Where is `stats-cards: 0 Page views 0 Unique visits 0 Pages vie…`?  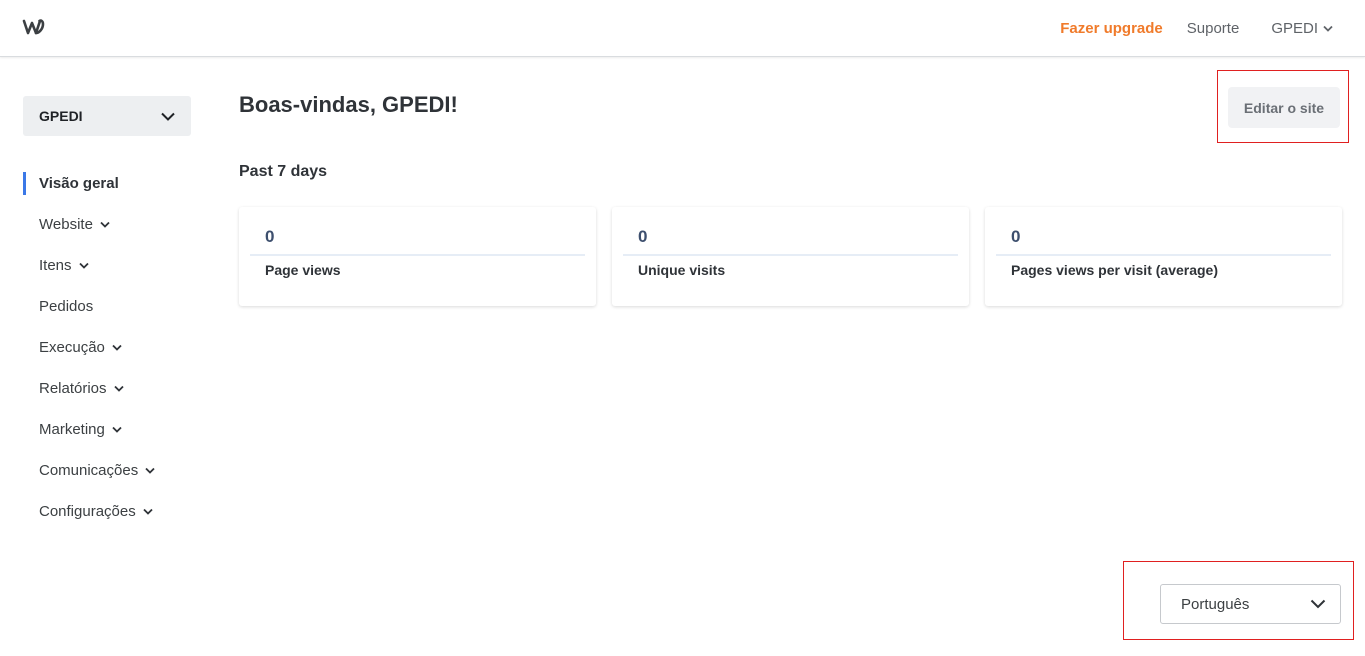
stats-cards: 0 Page views 0 Unique visits 0 Pages vie… is located at coordinates (790, 256).